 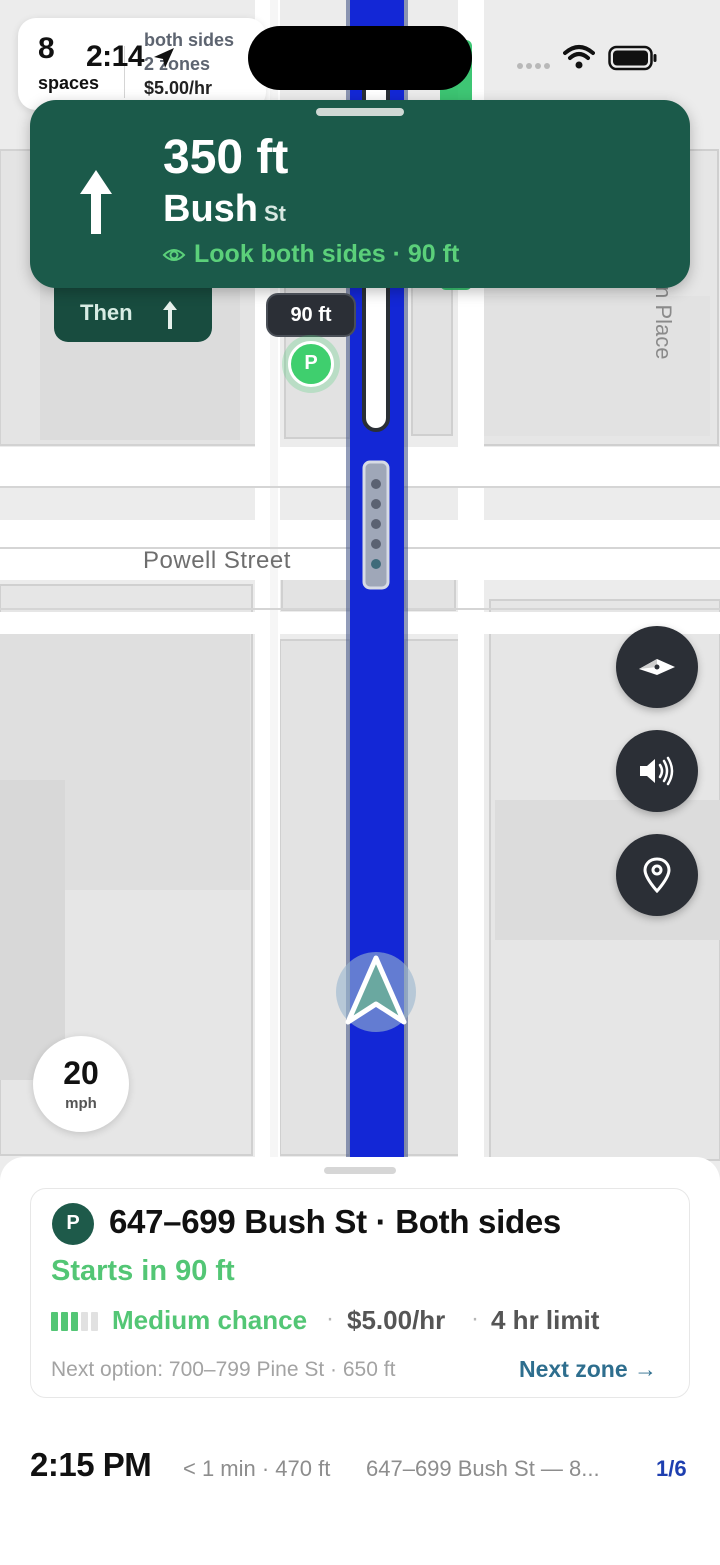 I want to click on chance-label: Medium chance, so click(x=210, y=1320).